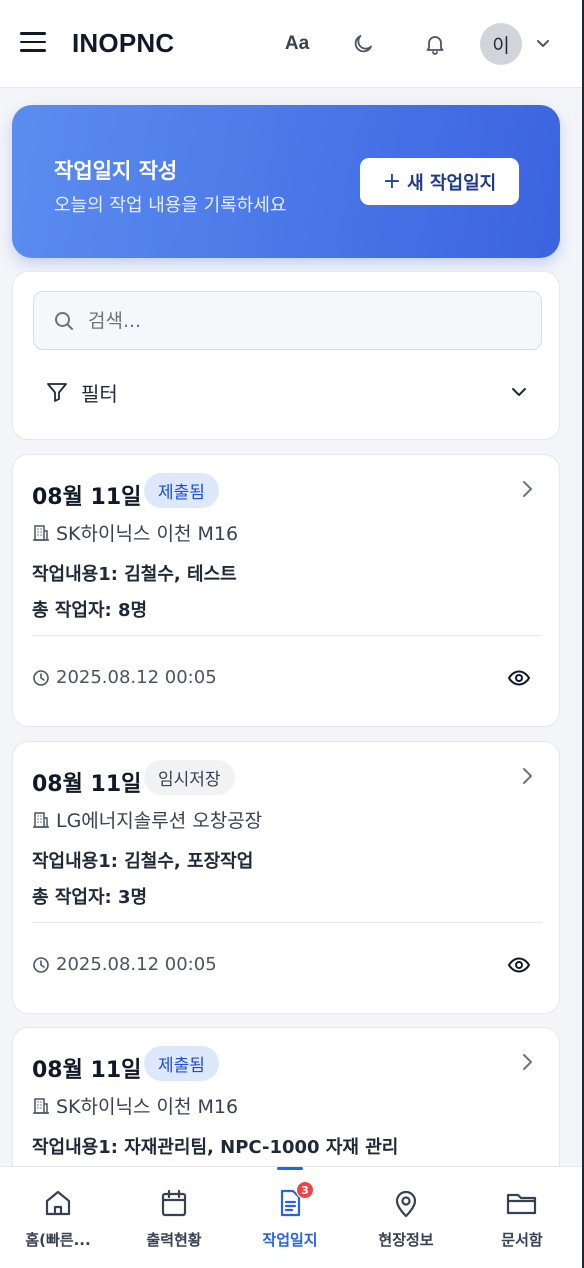 The height and width of the screenshot is (1268, 584). What do you see at coordinates (406, 1204) in the screenshot?
I see `map-pin-icon` at bounding box center [406, 1204].